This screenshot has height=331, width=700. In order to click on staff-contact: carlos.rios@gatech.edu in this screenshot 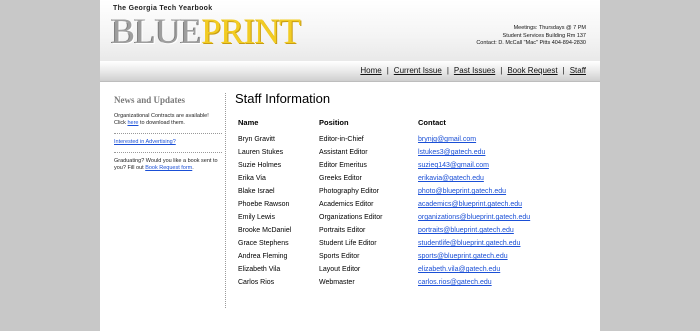, I will do `click(500, 282)`.